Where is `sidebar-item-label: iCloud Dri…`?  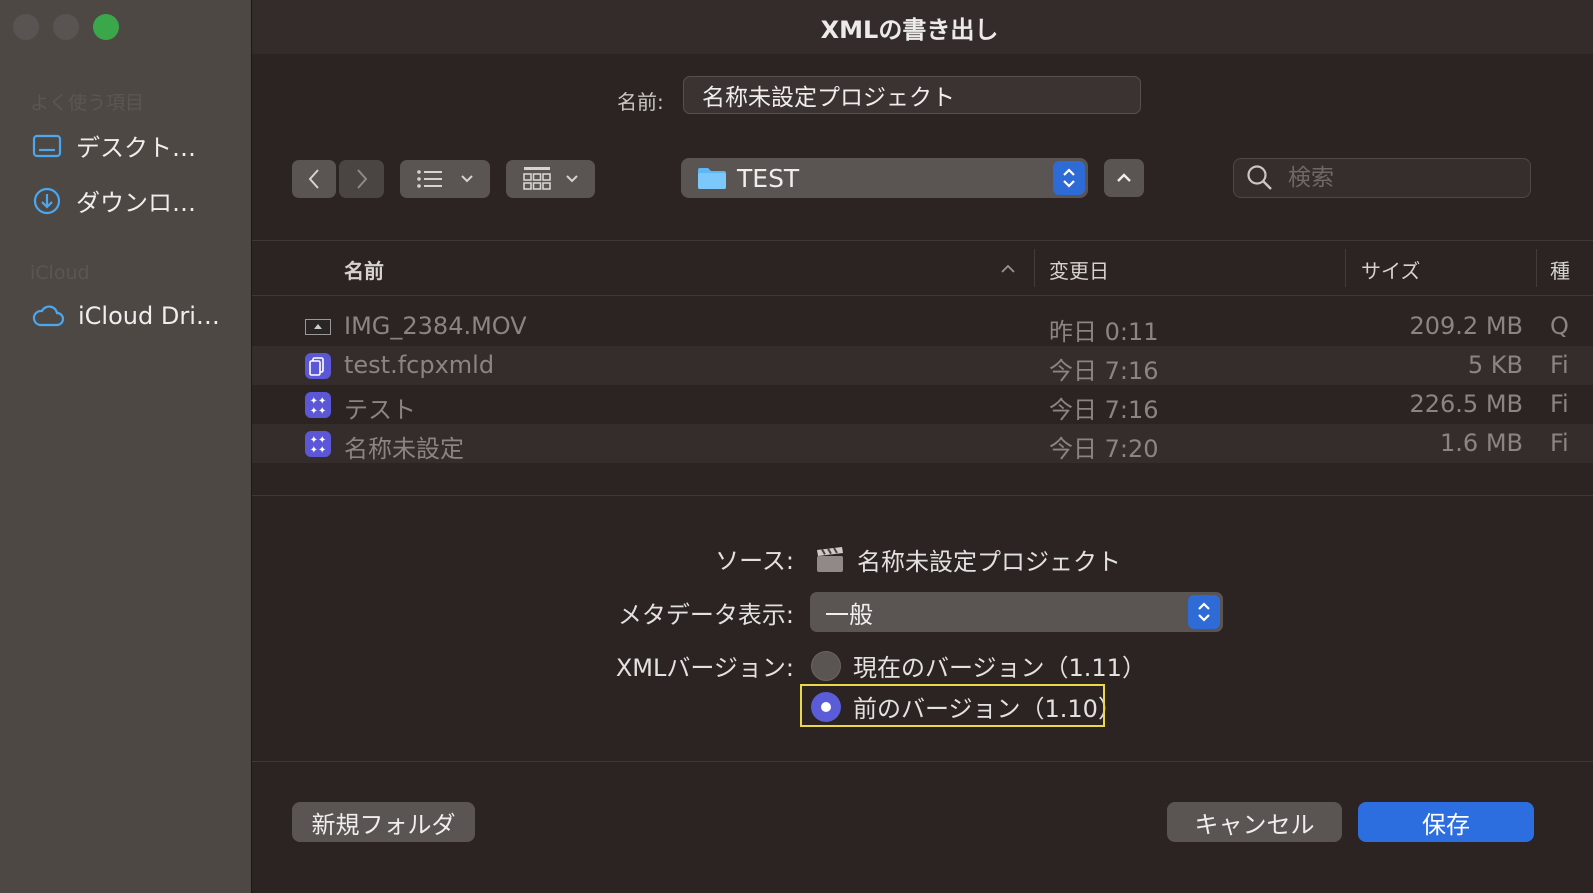 sidebar-item-label: iCloud Dri… is located at coordinates (149, 316).